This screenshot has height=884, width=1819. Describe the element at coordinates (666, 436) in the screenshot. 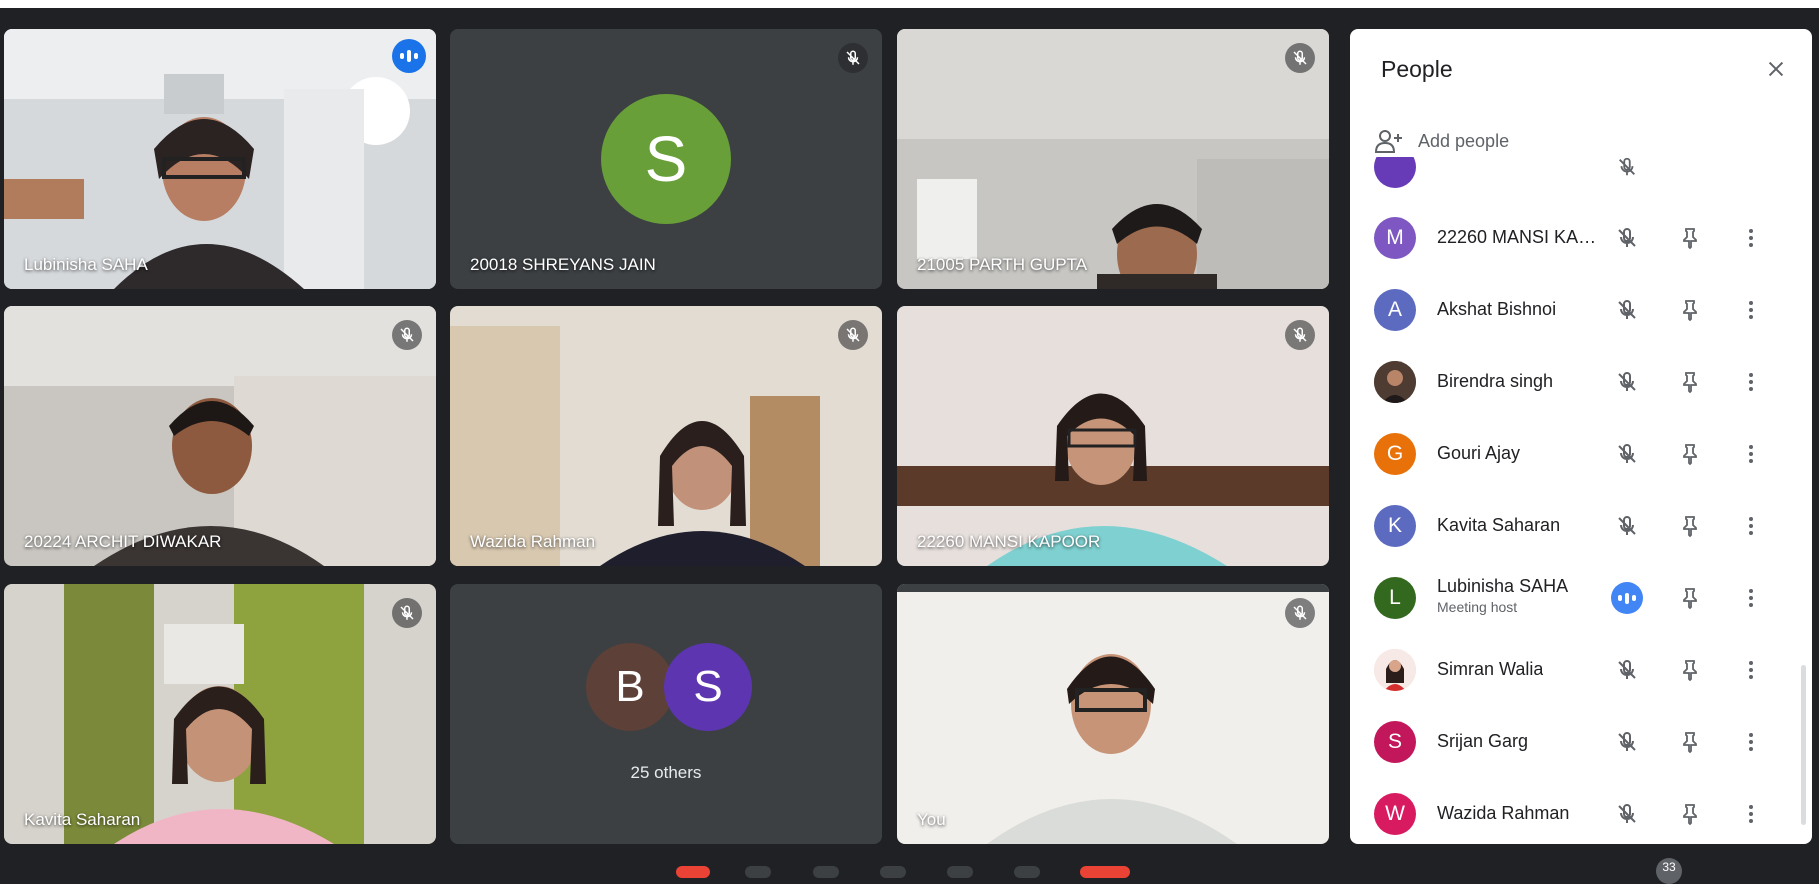

I see `video-tile-wazida: Wazida Rahman` at that location.